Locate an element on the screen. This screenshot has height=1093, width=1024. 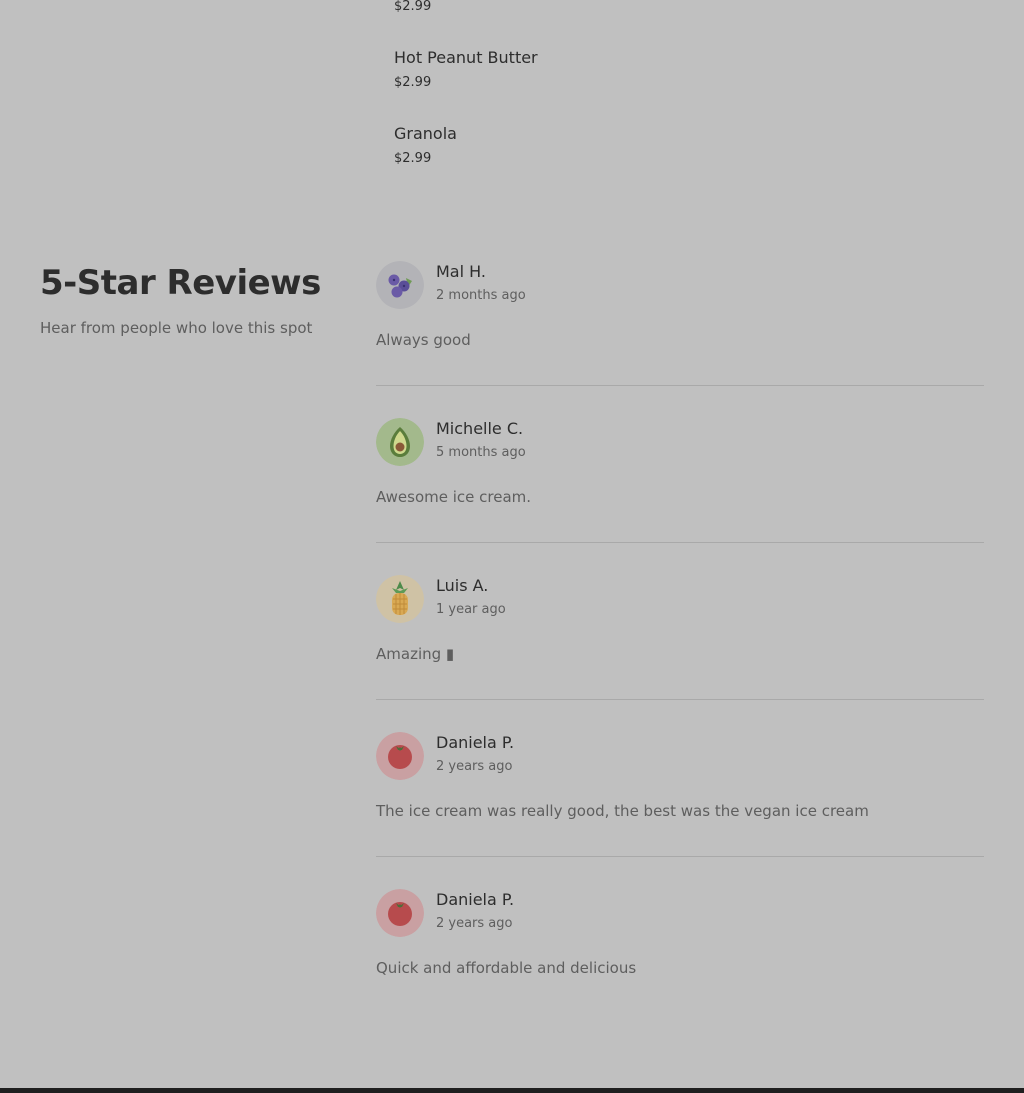
reviewer-name: Luis A. is located at coordinates (462, 585).